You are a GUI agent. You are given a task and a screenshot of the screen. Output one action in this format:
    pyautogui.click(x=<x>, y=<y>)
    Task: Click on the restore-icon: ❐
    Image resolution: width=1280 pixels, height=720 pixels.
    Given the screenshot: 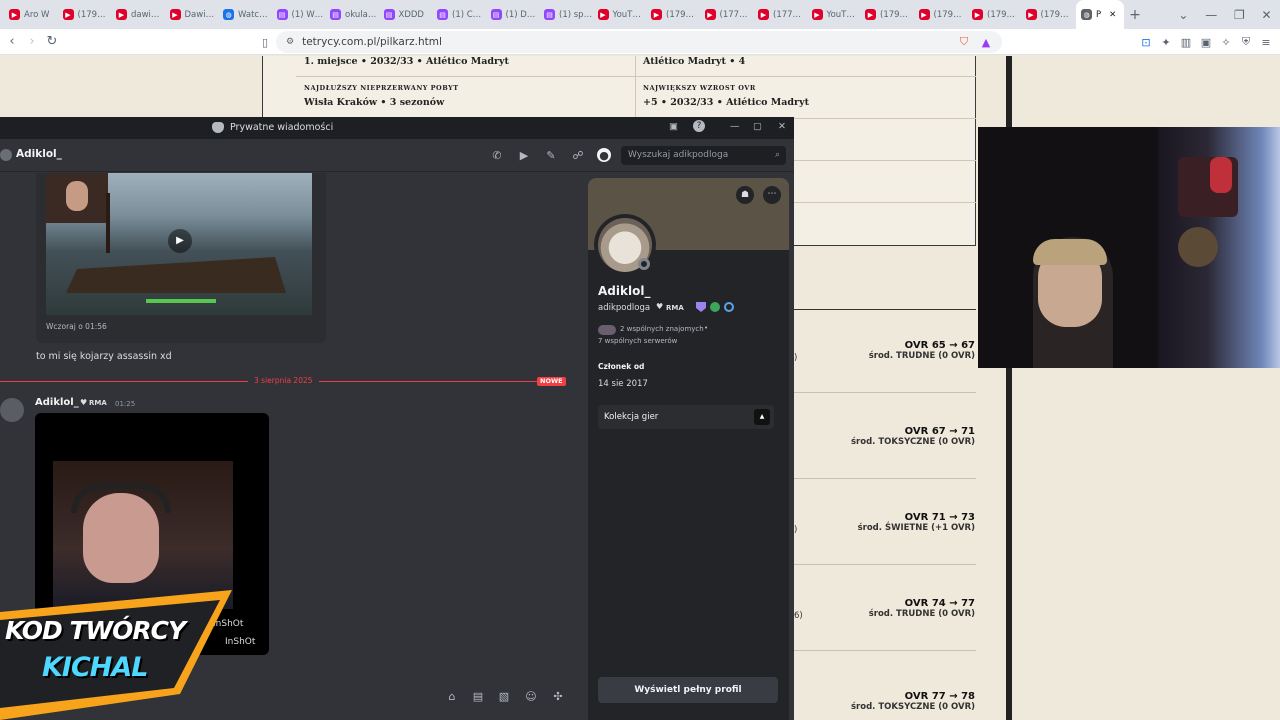 What is the action you would take?
    pyautogui.click(x=1239, y=15)
    